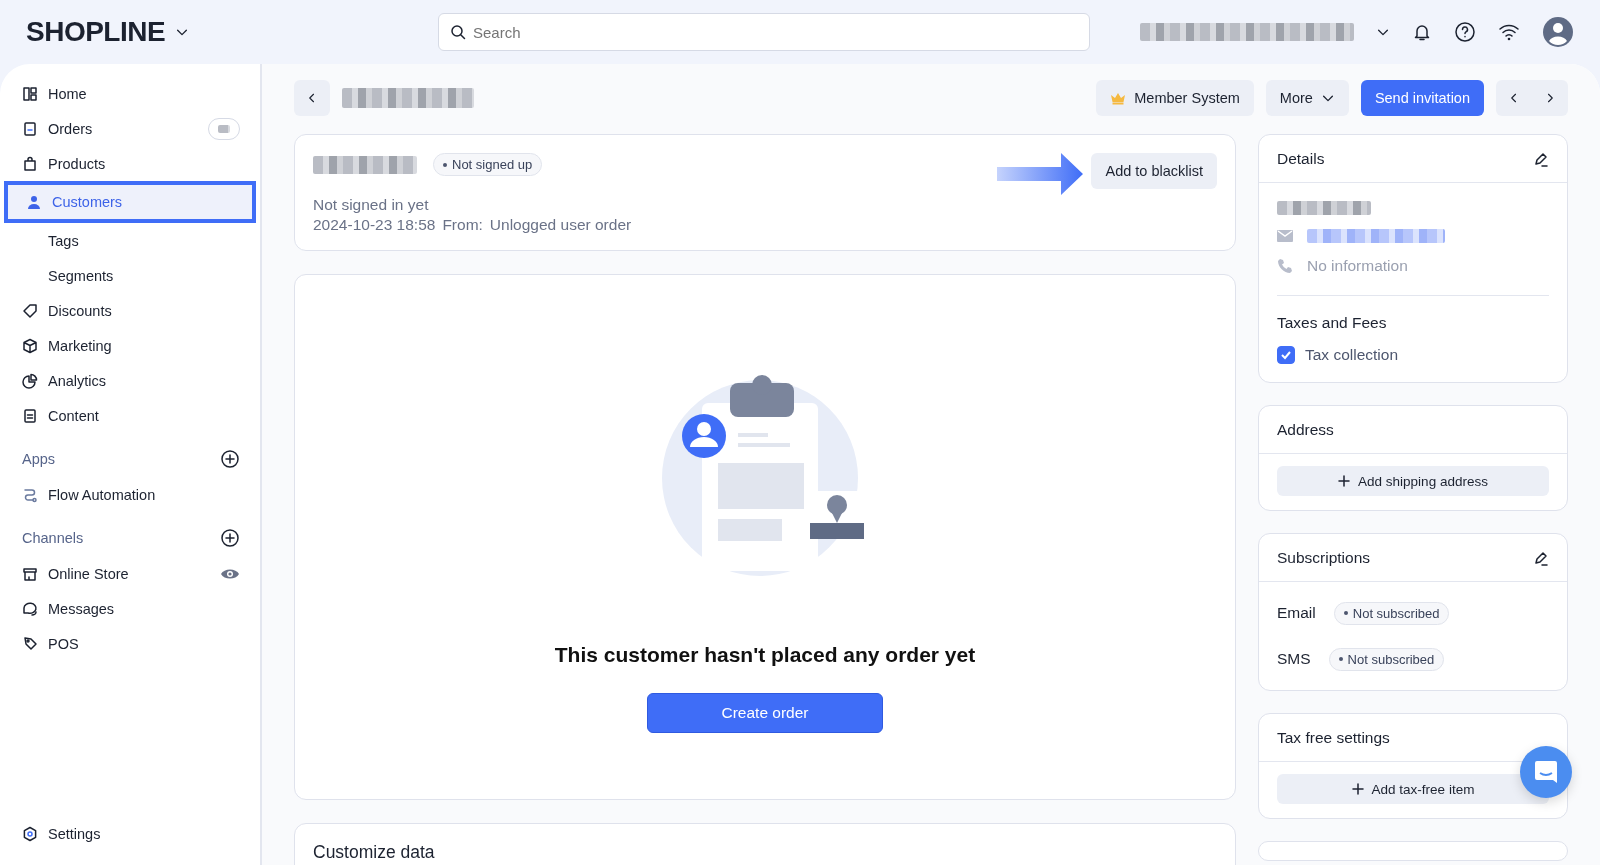  I want to click on cube-icon, so click(30, 345).